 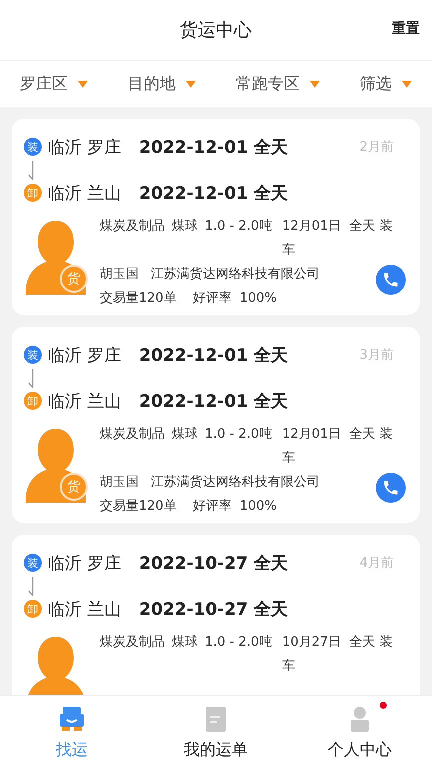 What do you see at coordinates (377, 355) in the screenshot?
I see `posted-time: 3月前` at bounding box center [377, 355].